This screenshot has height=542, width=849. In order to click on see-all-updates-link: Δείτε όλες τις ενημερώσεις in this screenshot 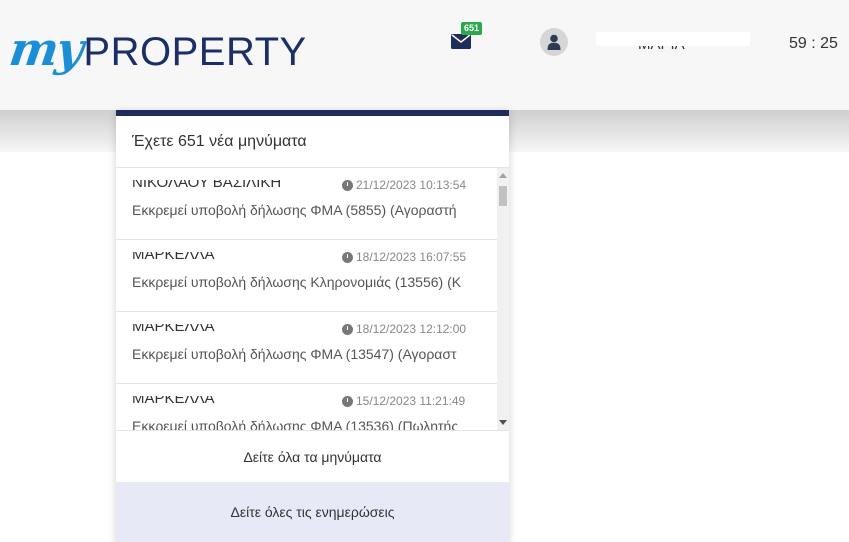, I will do `click(312, 512)`.